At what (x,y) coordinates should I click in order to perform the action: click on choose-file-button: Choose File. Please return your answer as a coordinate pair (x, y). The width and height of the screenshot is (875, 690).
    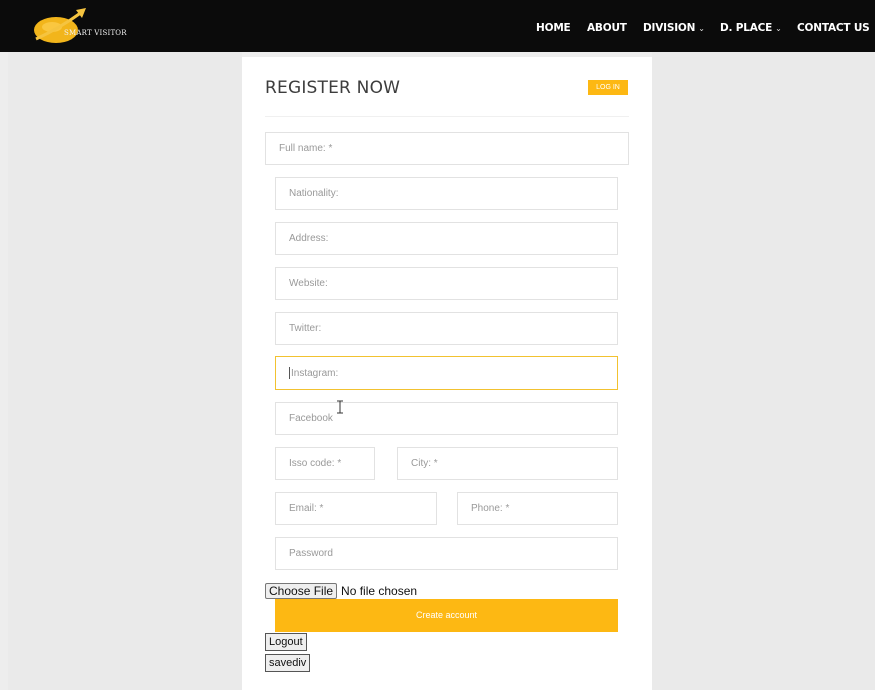
    Looking at the image, I should click on (301, 591).